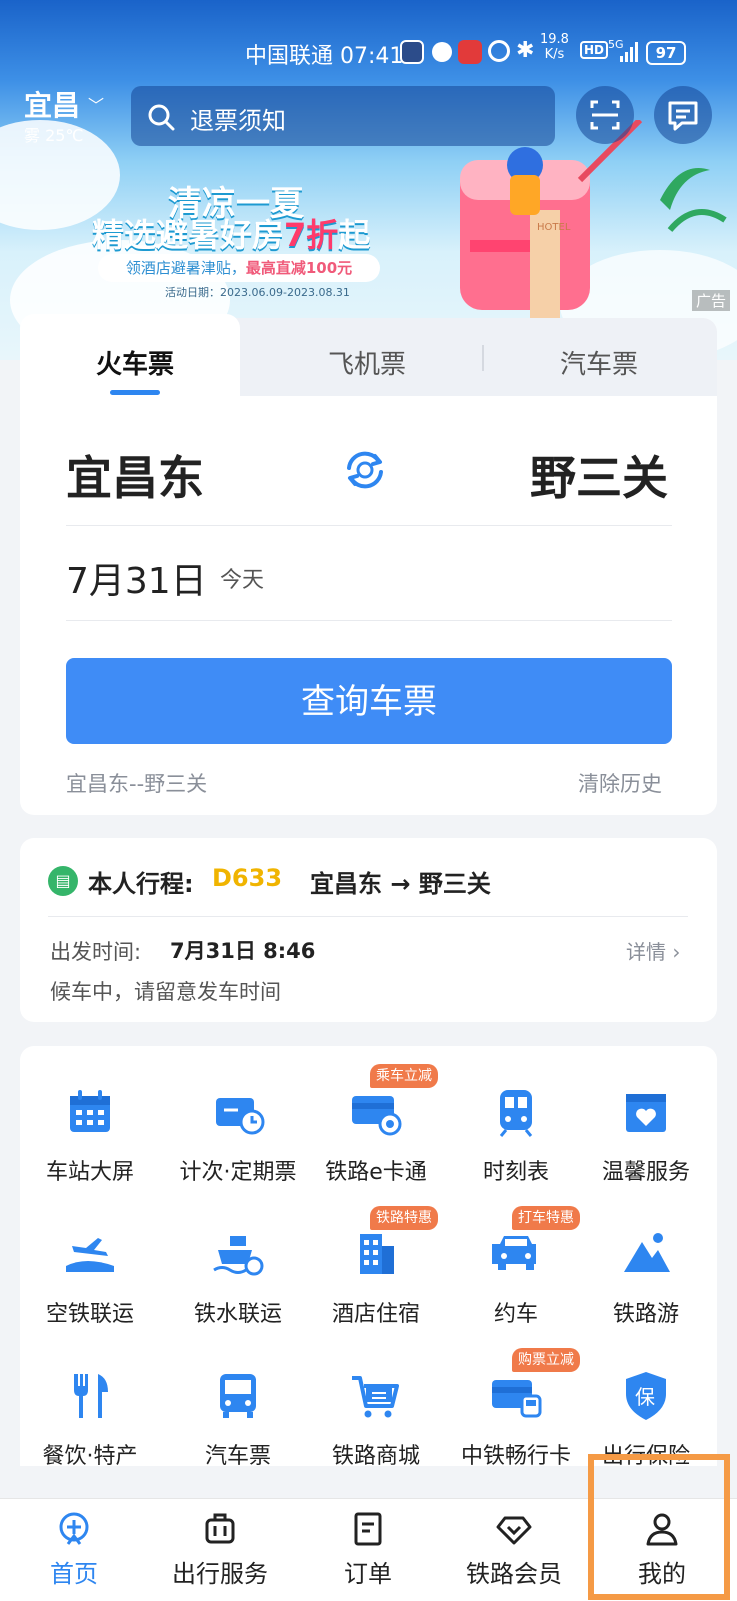 The height and width of the screenshot is (1601, 737). What do you see at coordinates (161, 117) in the screenshot?
I see `search-icon` at bounding box center [161, 117].